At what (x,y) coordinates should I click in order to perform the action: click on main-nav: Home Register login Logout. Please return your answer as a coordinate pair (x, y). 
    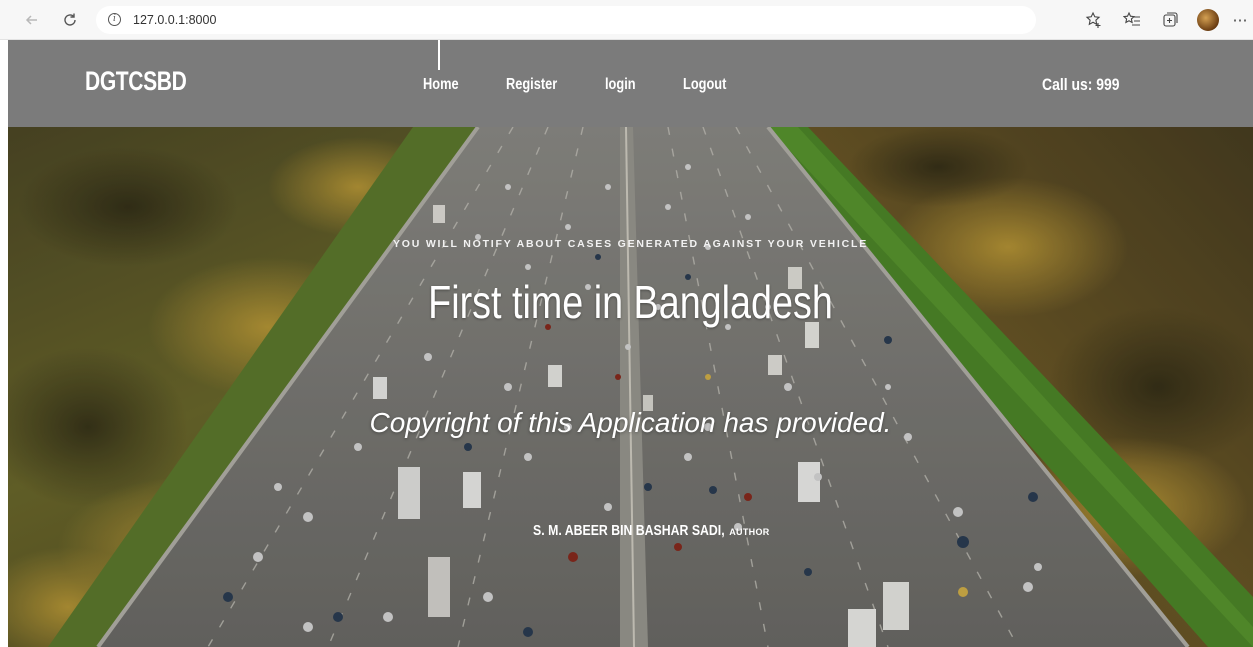
    Looking at the image, I should click on (588, 85).